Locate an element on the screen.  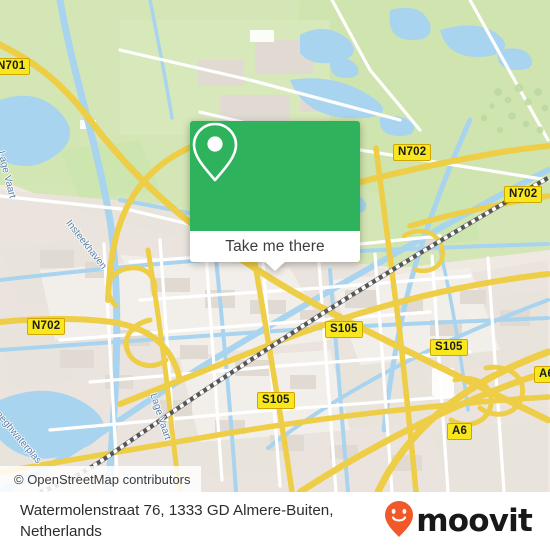
take-me-there-button: Take me there is located at coordinates (275, 251).